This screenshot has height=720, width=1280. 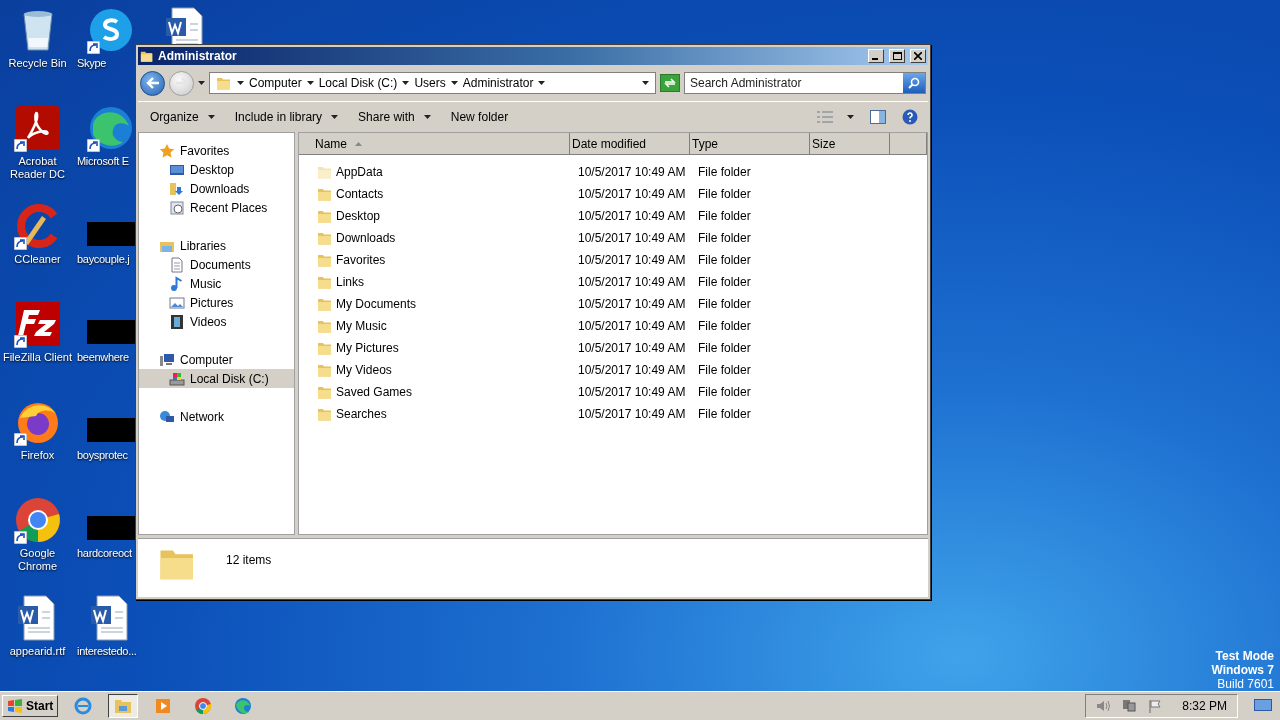 I want to click on back-button, so click(x=152, y=83).